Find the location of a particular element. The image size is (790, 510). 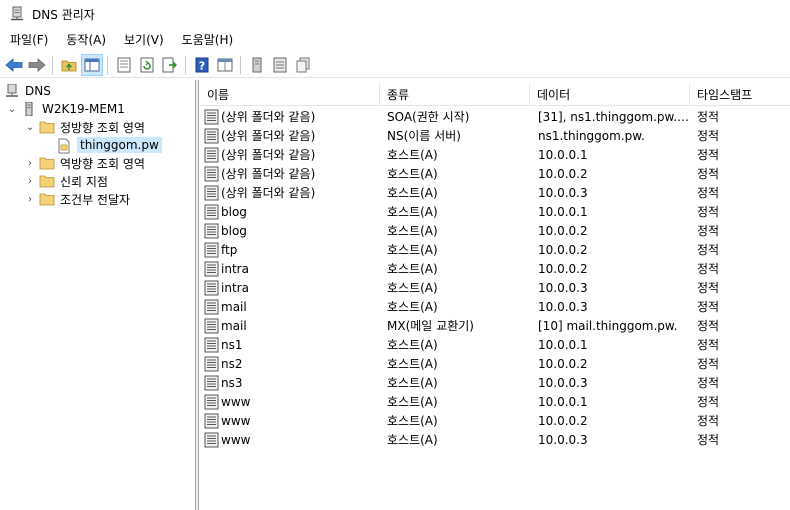

record-name: intra is located at coordinates (235, 268).